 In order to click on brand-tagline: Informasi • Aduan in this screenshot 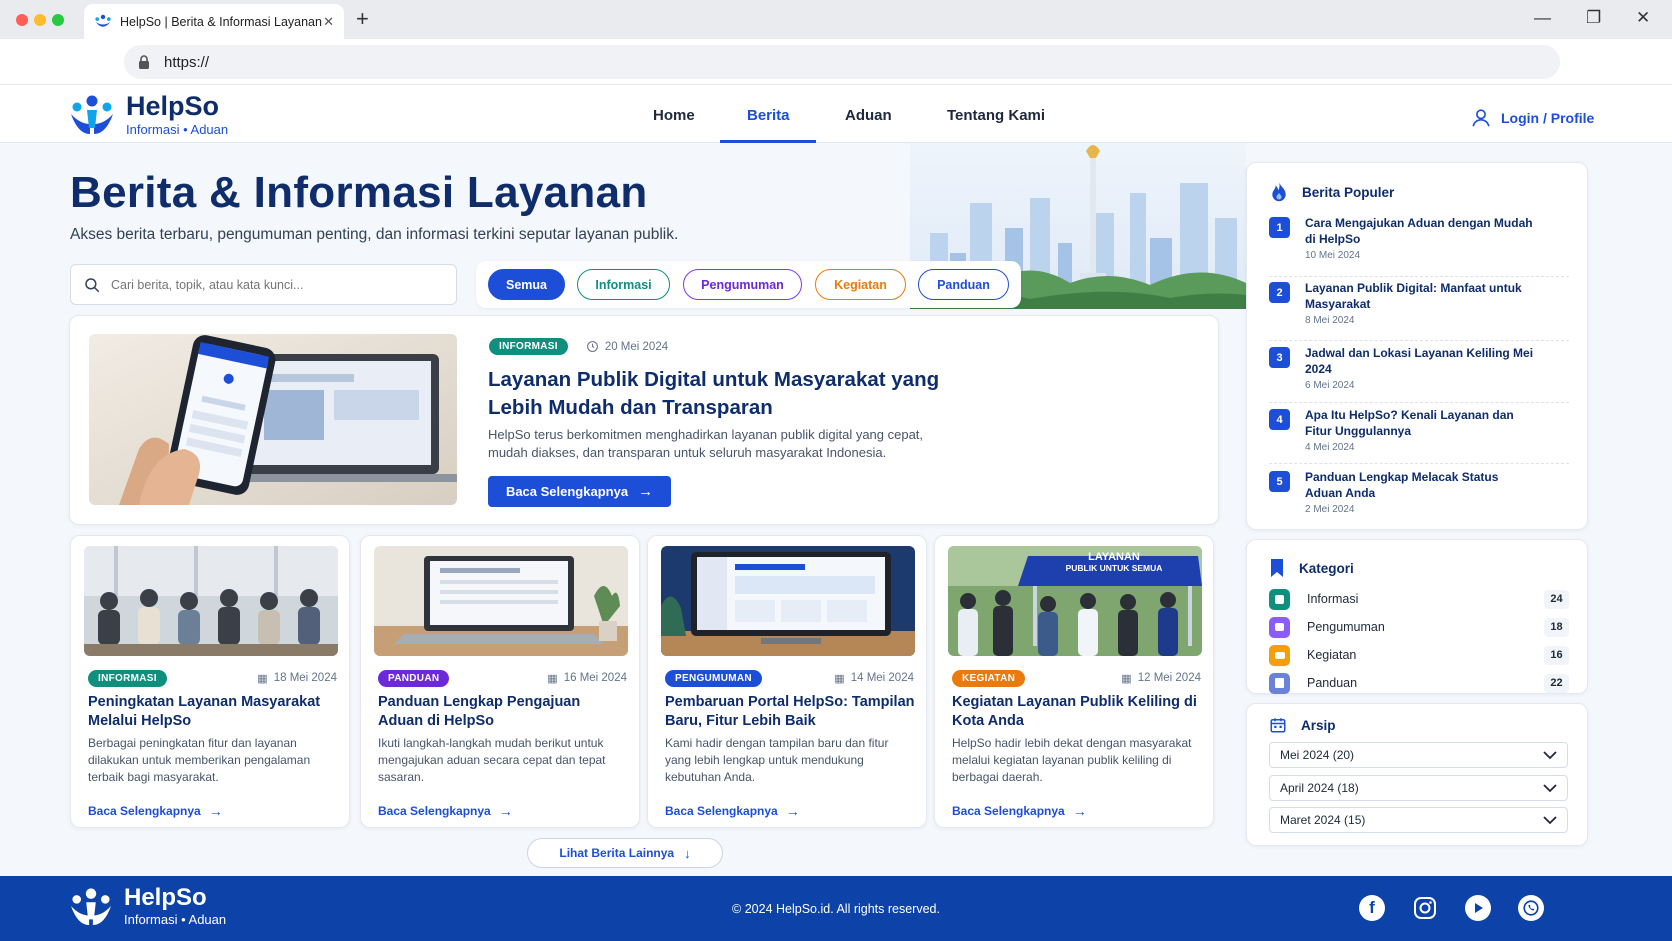, I will do `click(177, 129)`.